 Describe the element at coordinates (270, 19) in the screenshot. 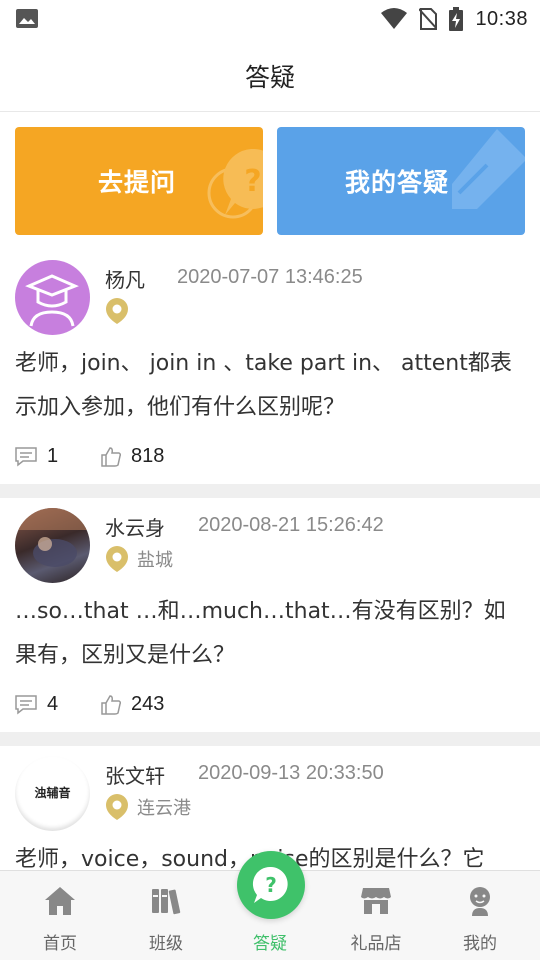

I see `status-bar: 10:38` at that location.